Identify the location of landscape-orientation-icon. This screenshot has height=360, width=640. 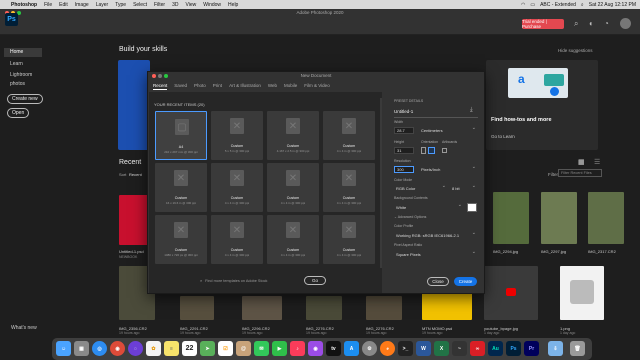
(431, 150).